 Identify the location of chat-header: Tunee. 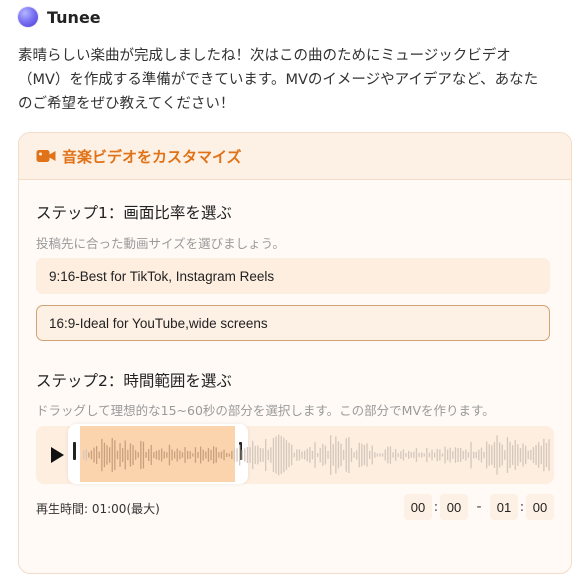
(59, 17).